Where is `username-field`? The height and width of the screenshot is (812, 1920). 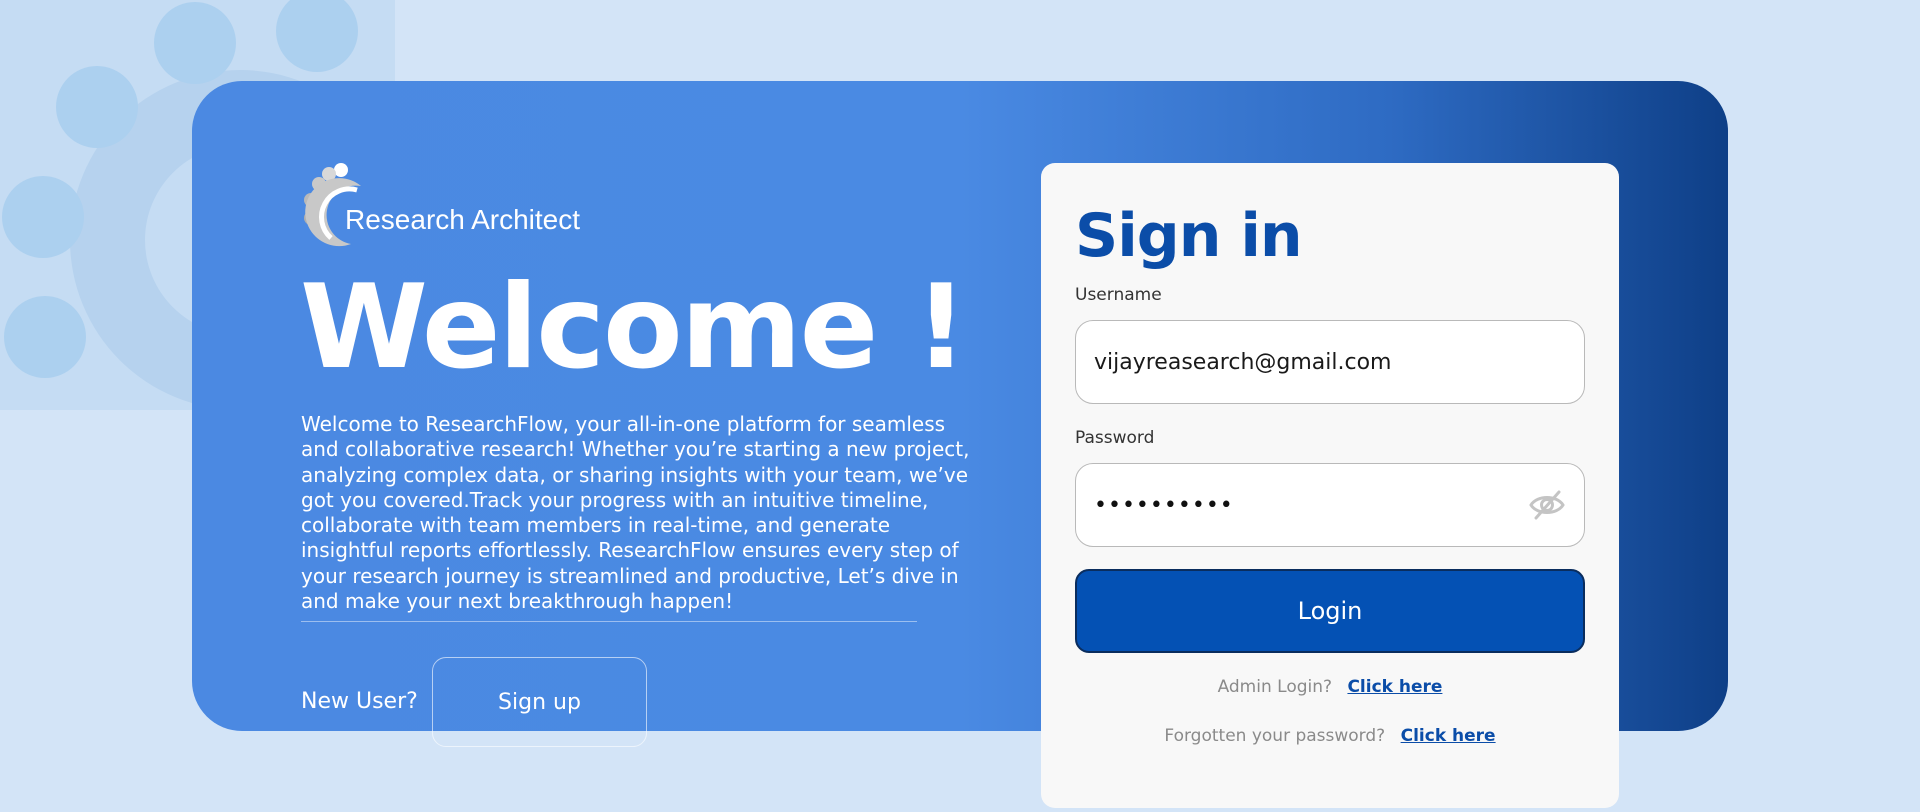 username-field is located at coordinates (1330, 362).